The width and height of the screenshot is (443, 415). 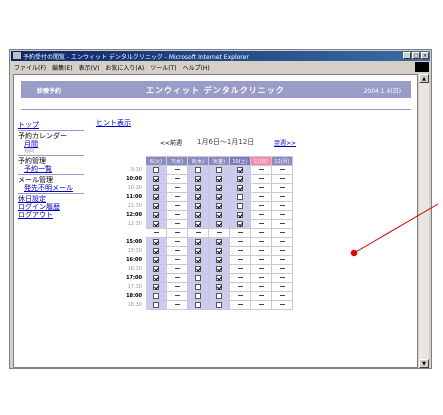 I want to click on annotation-pointer, so click(x=394, y=230).